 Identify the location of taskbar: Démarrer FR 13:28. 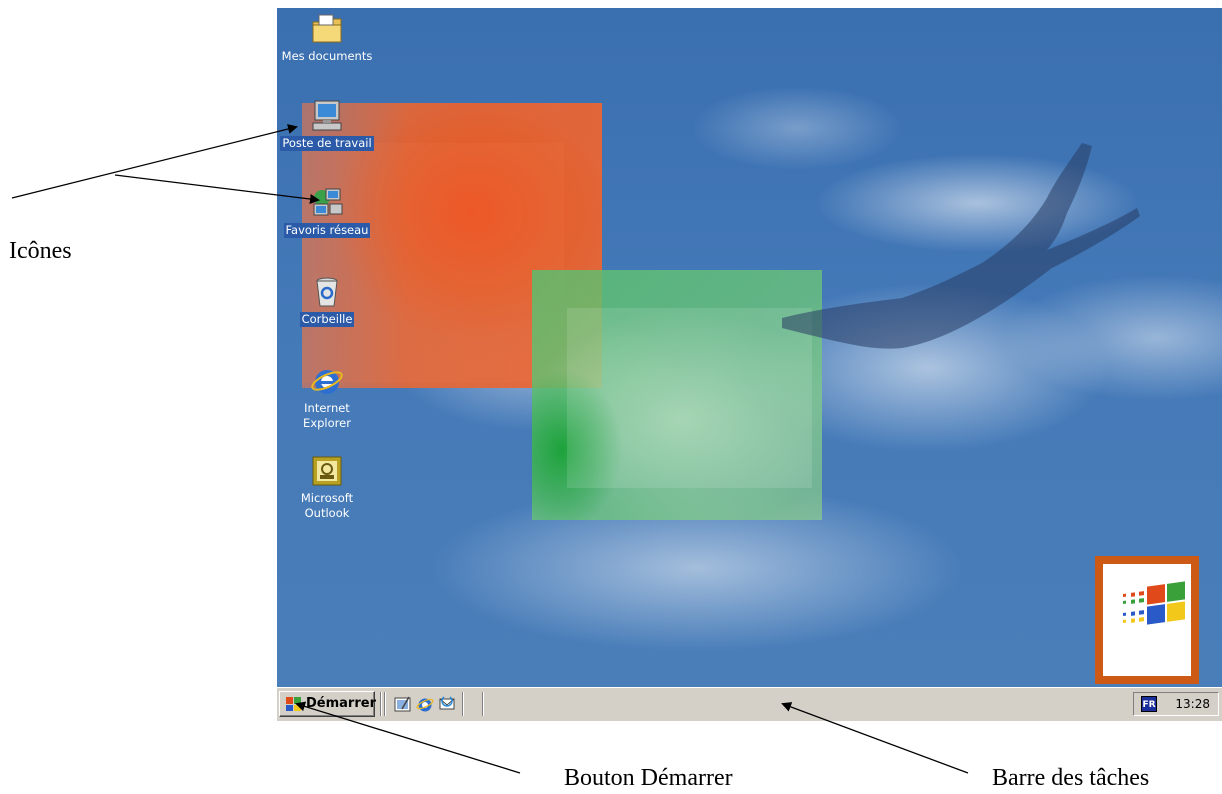
(749, 704).